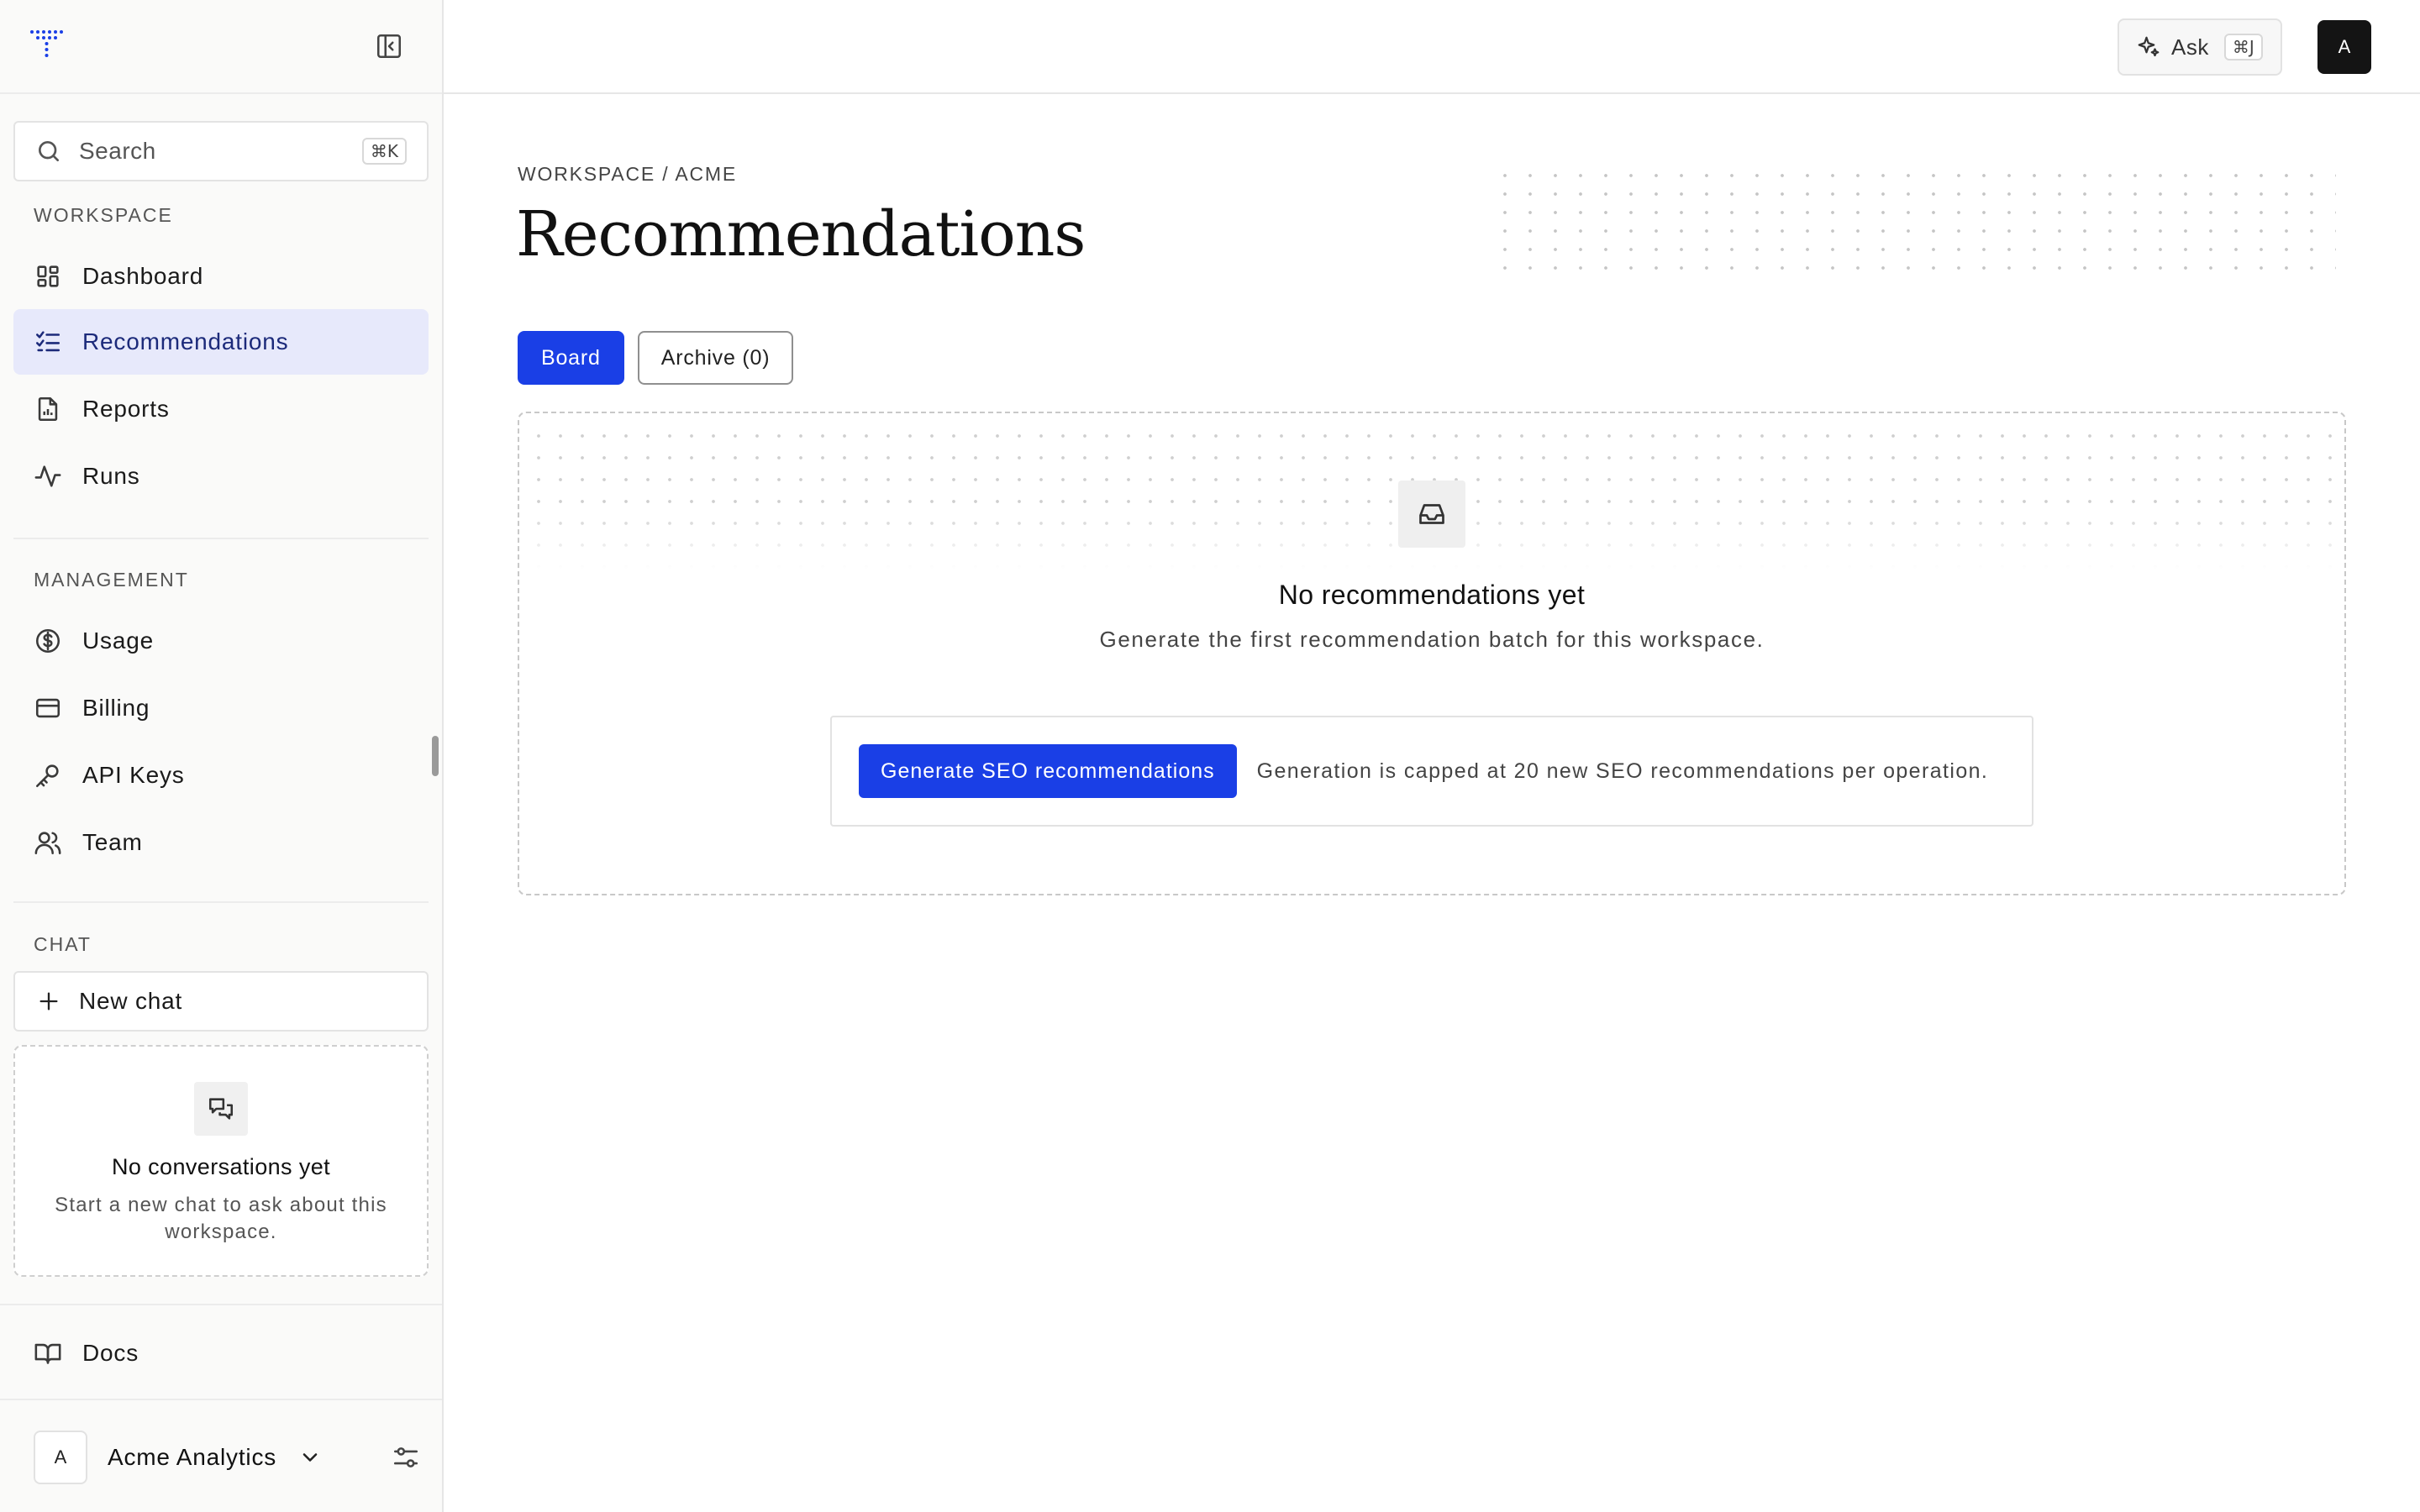  What do you see at coordinates (406, 1457) in the screenshot?
I see `settings-sliders-icon` at bounding box center [406, 1457].